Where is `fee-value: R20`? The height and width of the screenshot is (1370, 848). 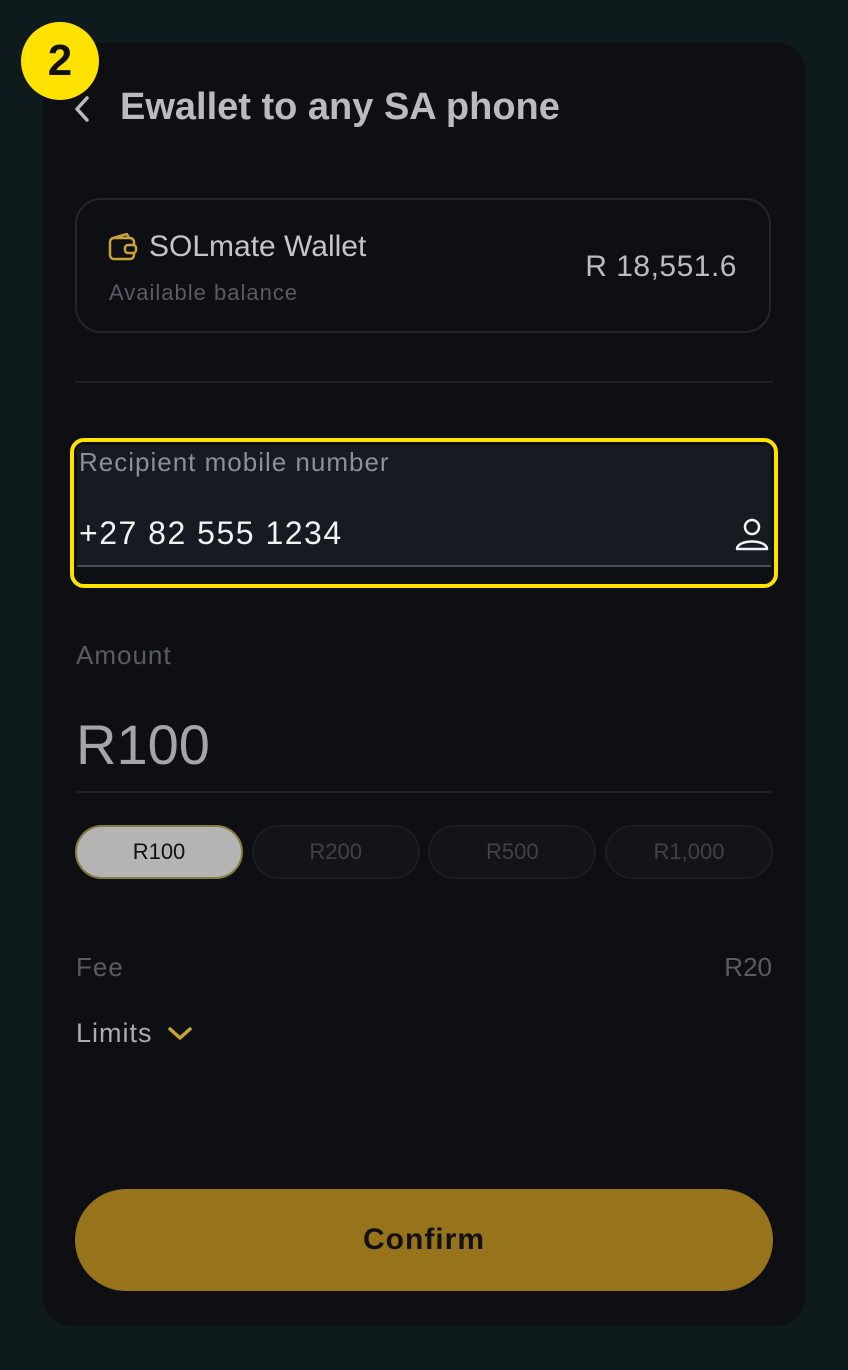 fee-value: R20 is located at coordinates (748, 967).